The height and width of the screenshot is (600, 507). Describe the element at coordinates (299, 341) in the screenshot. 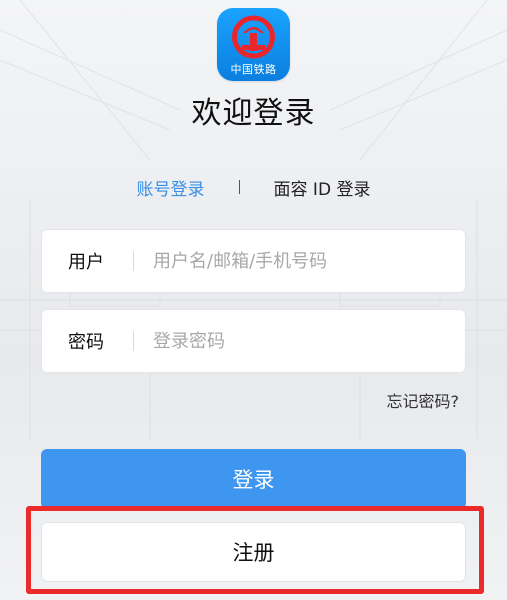

I see `password-input` at that location.